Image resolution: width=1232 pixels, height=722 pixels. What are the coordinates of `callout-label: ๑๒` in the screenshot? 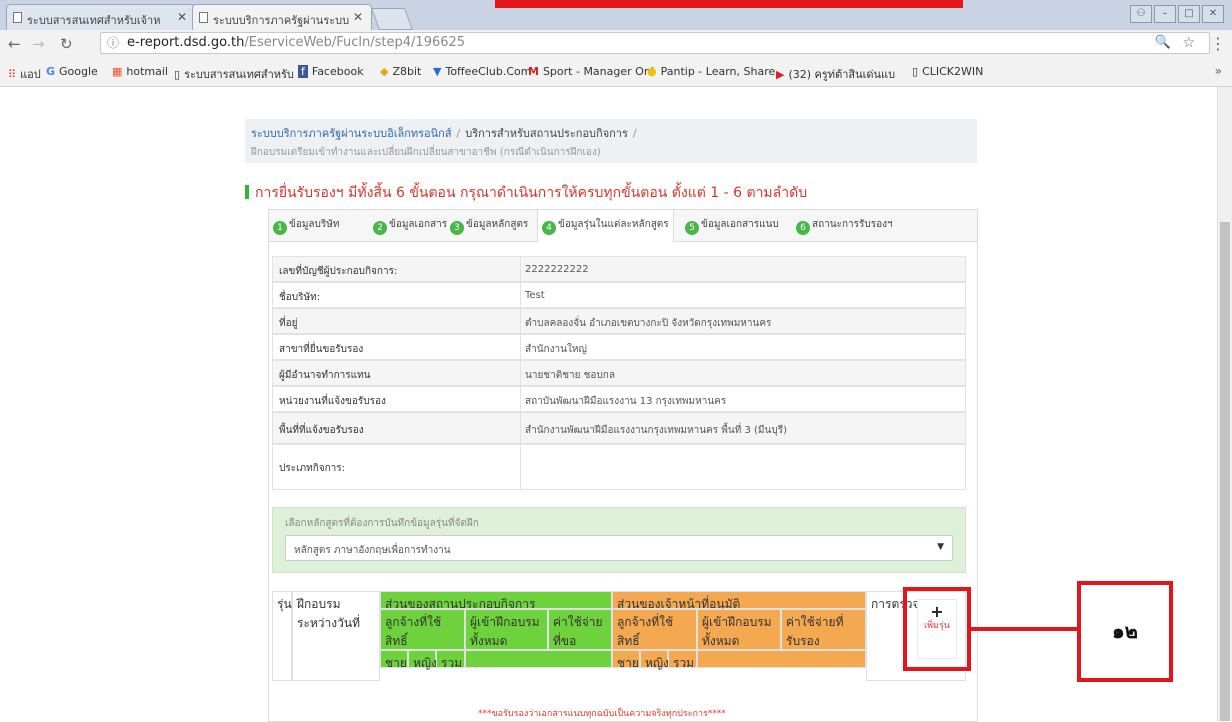 It's located at (1125, 631).